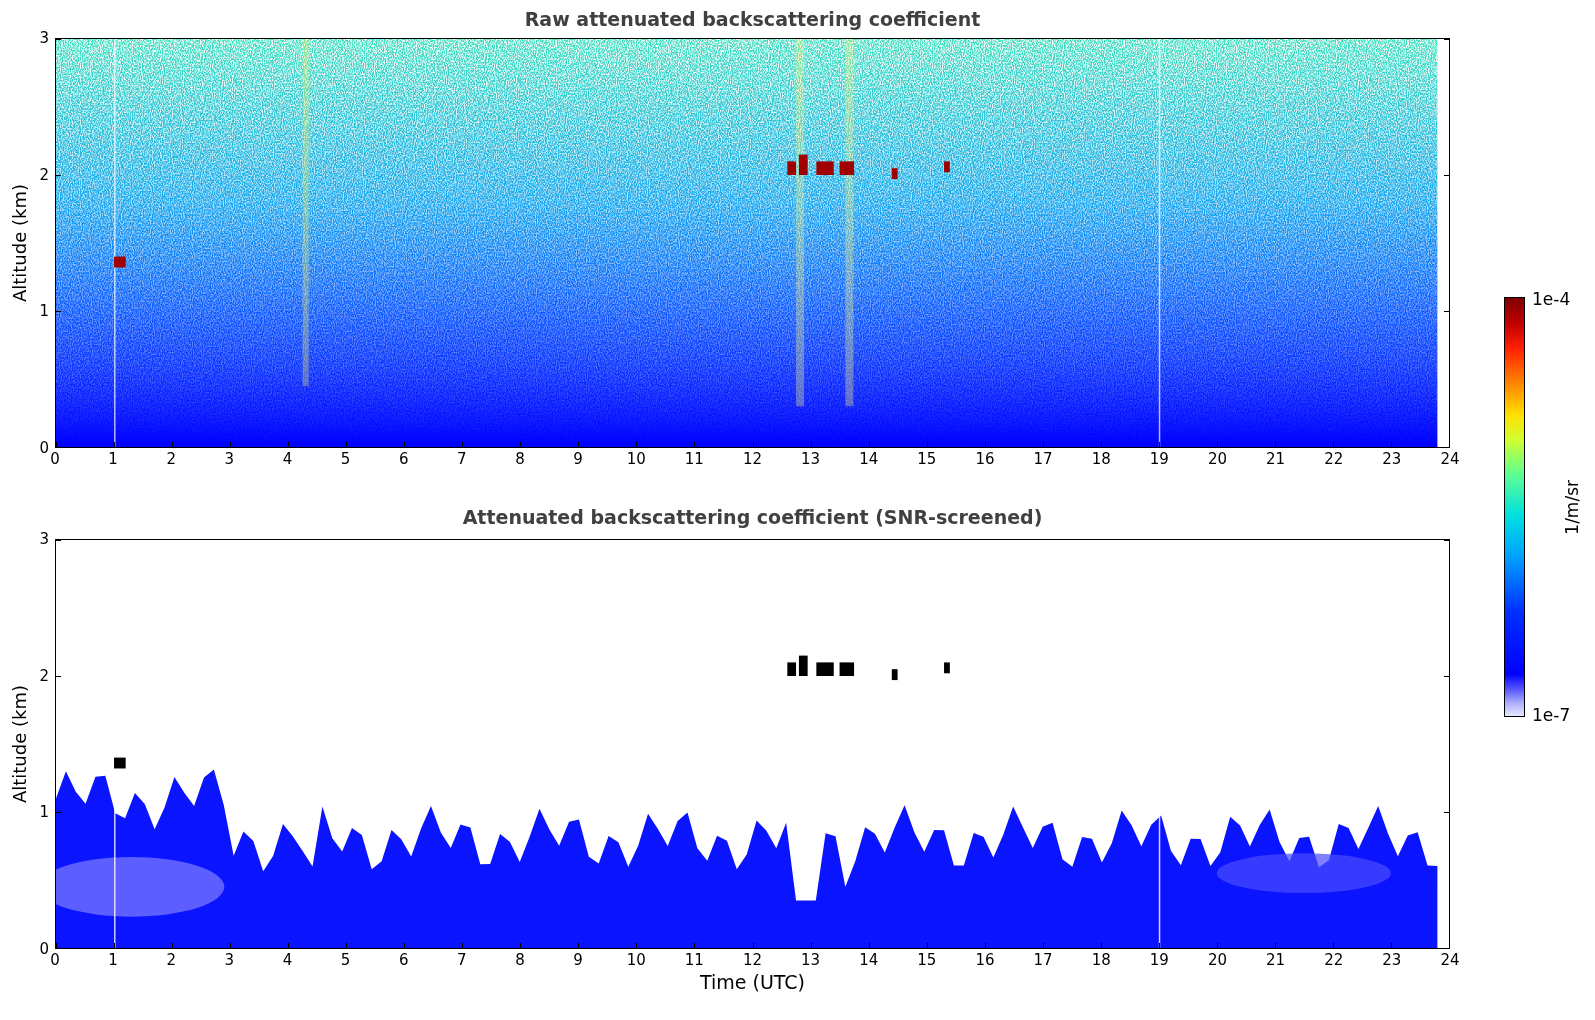 This screenshot has height=1020, width=1595. I want to click on tick-label: 1e-7, so click(1551, 715).